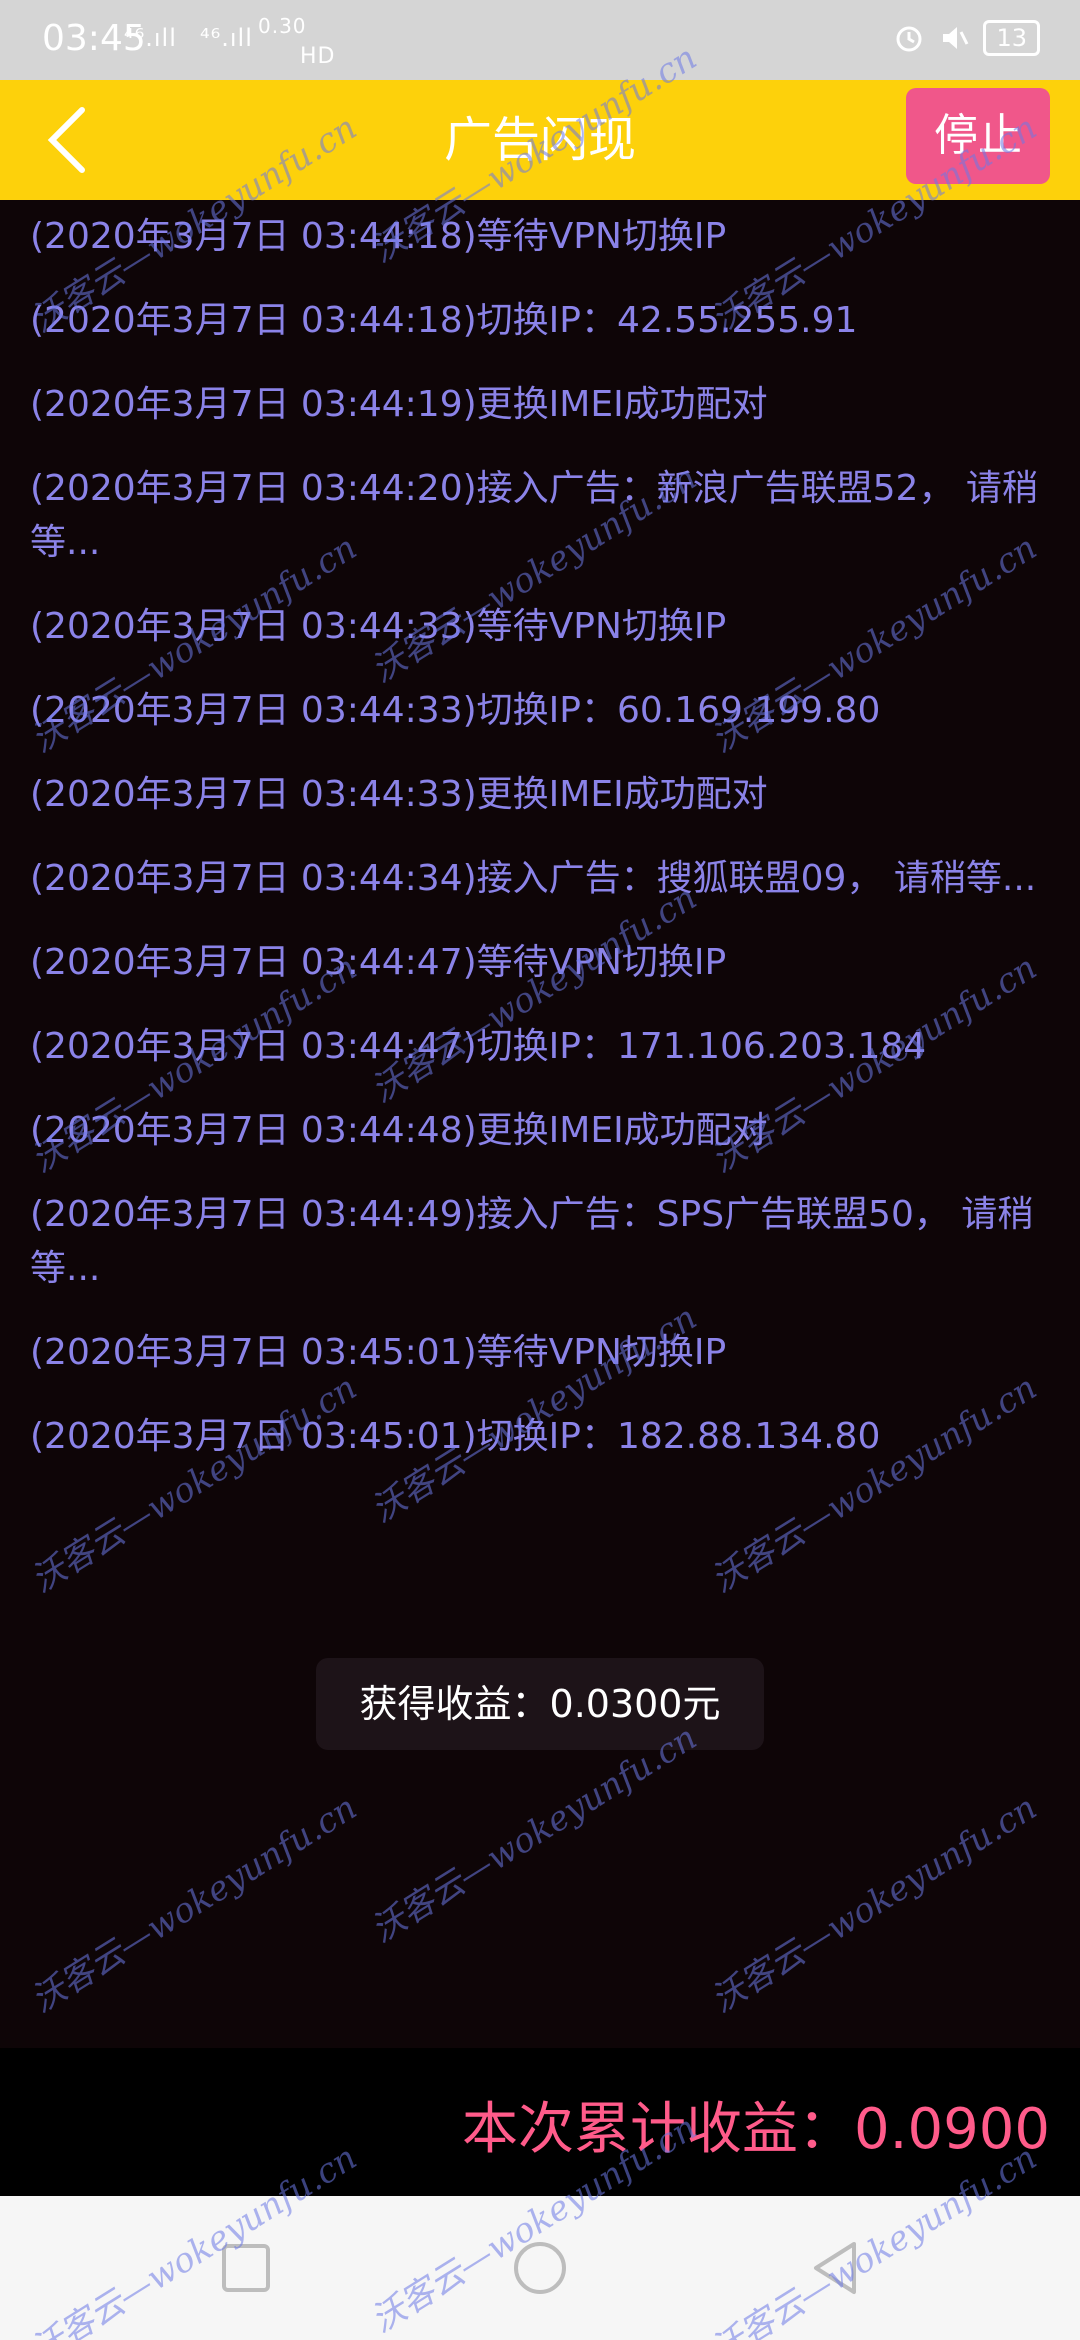 This screenshot has height=2340, width=1080. Describe the element at coordinates (978, 136) in the screenshot. I see `stop-button: 停止` at that location.